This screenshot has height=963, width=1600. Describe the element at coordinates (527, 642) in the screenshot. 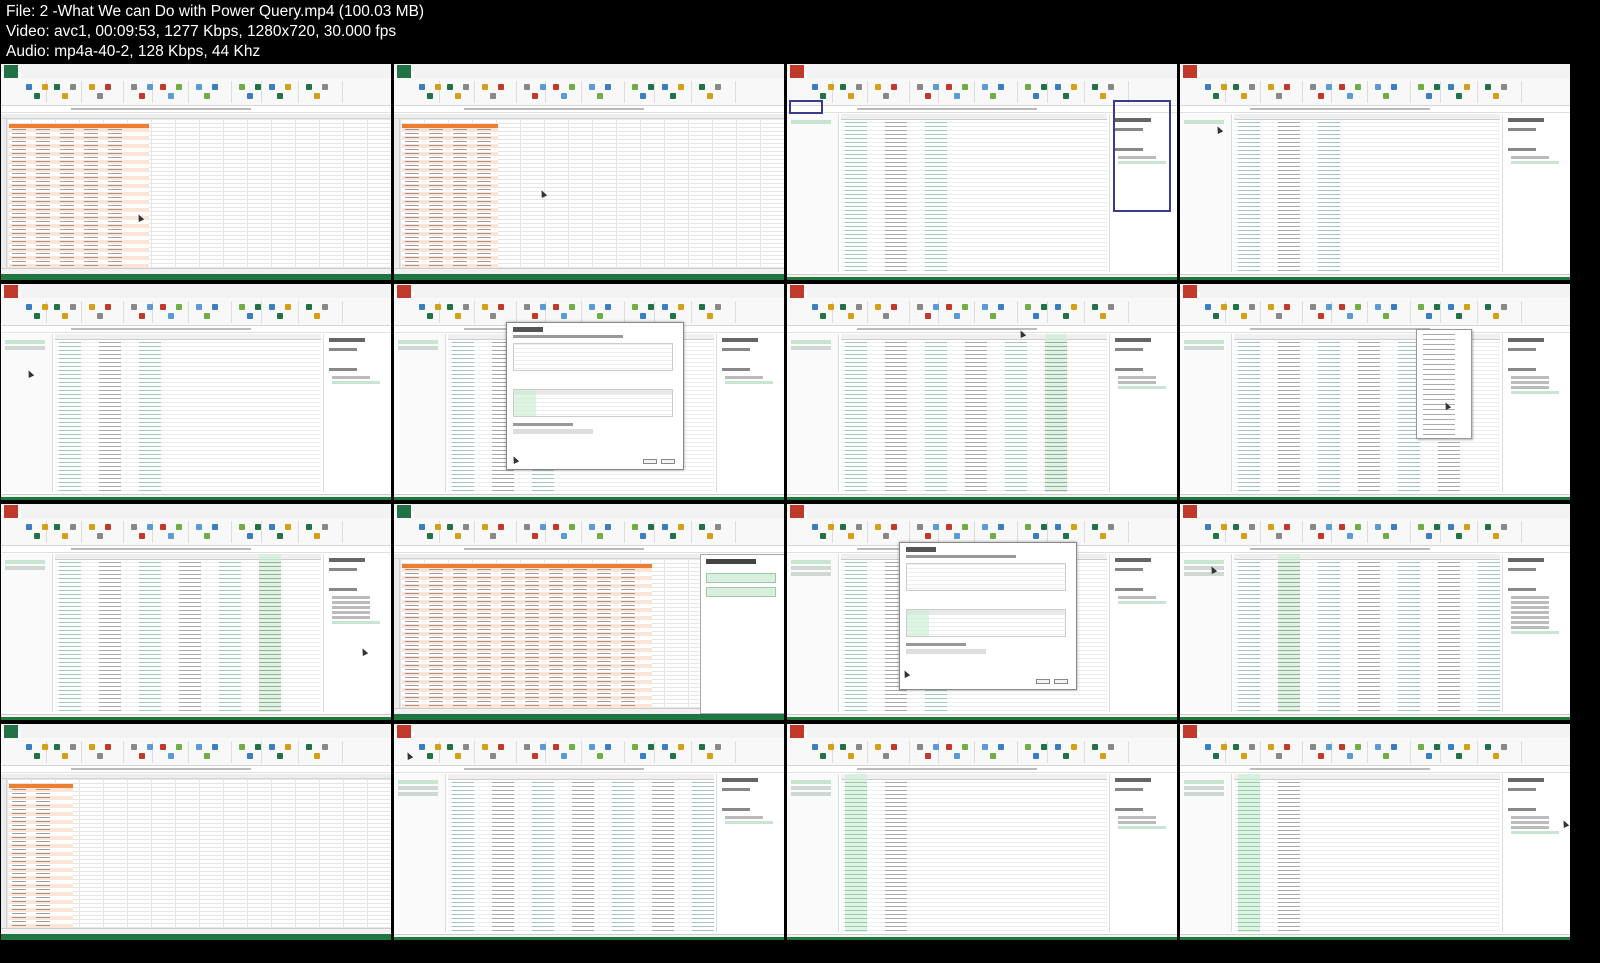

I see `excel-table` at that location.